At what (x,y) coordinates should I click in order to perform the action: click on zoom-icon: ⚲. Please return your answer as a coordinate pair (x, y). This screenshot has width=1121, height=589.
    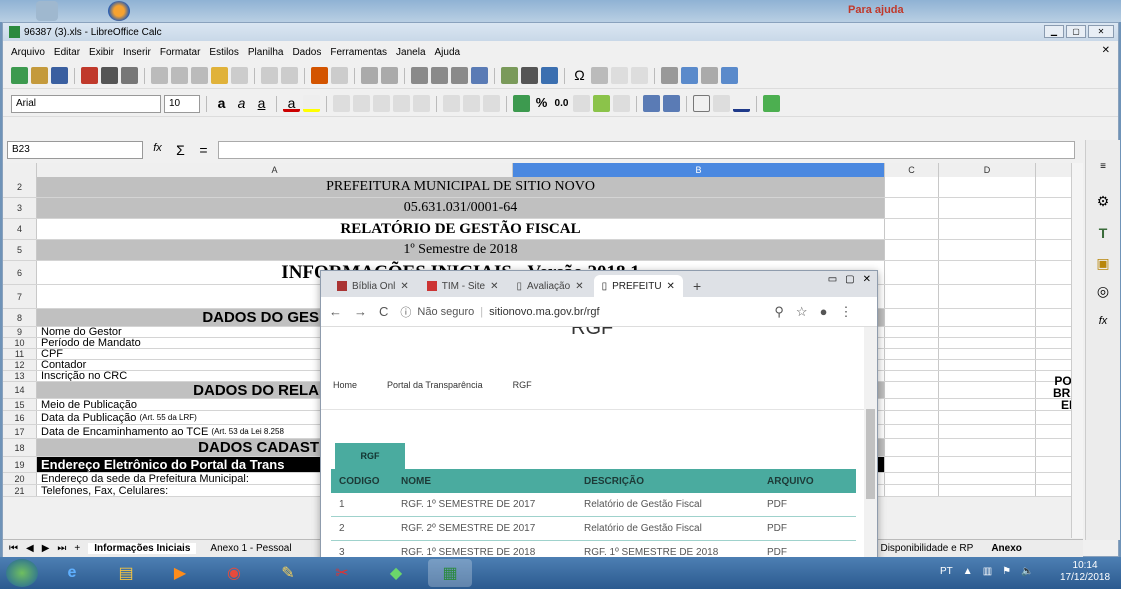
    Looking at the image, I should click on (779, 312).